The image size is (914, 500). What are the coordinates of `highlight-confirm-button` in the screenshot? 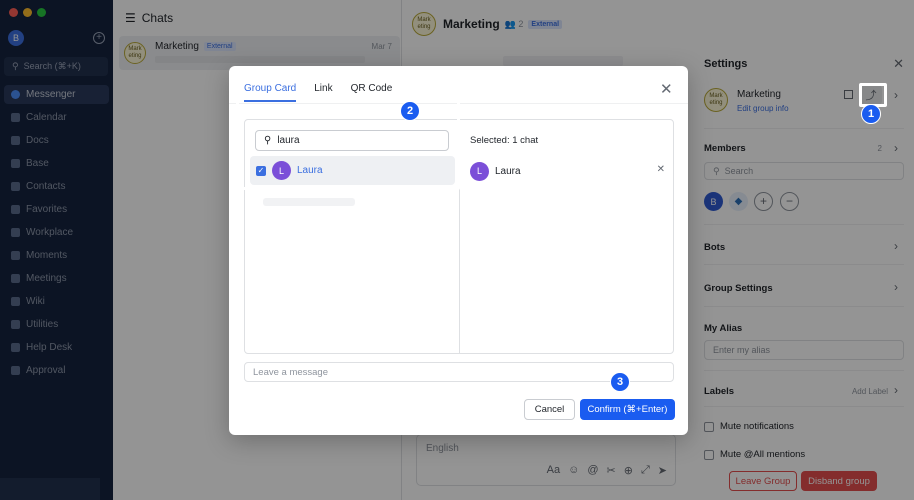 It's located at (627, 410).